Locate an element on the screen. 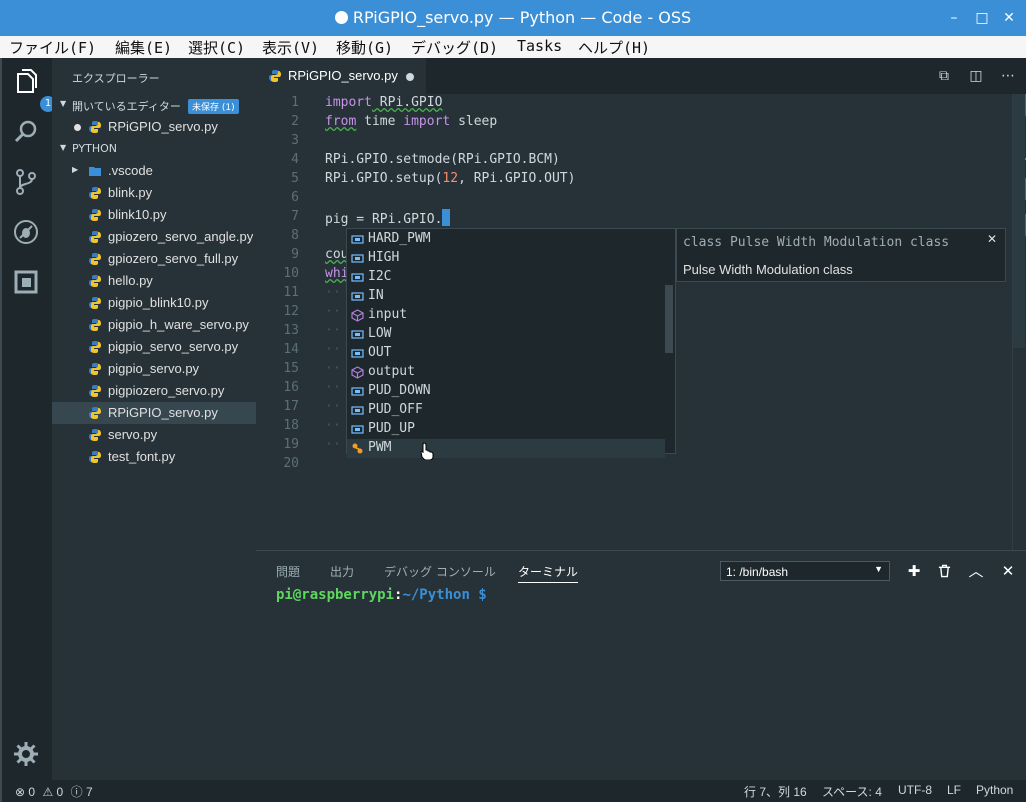 The image size is (1026, 802). menu-view: 表示(V) is located at coordinates (290, 47).